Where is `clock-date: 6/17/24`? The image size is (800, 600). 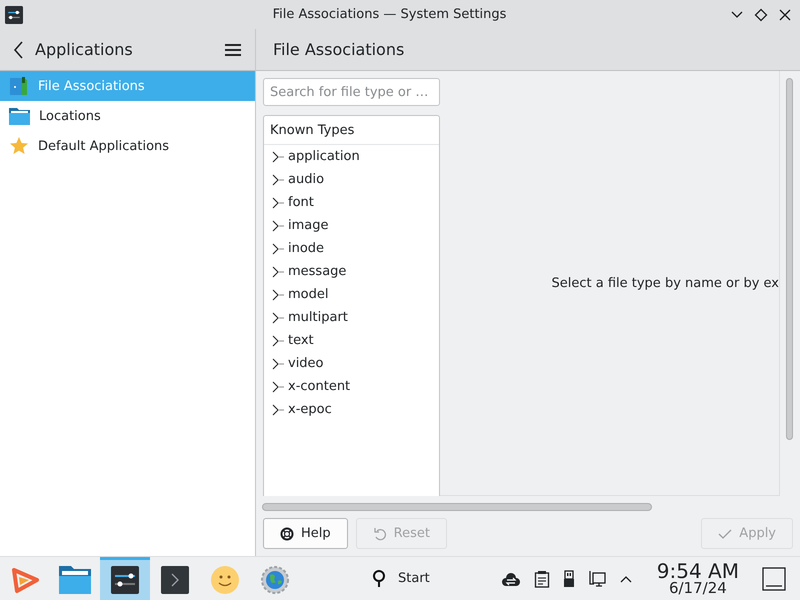 clock-date: 6/17/24 is located at coordinates (697, 588).